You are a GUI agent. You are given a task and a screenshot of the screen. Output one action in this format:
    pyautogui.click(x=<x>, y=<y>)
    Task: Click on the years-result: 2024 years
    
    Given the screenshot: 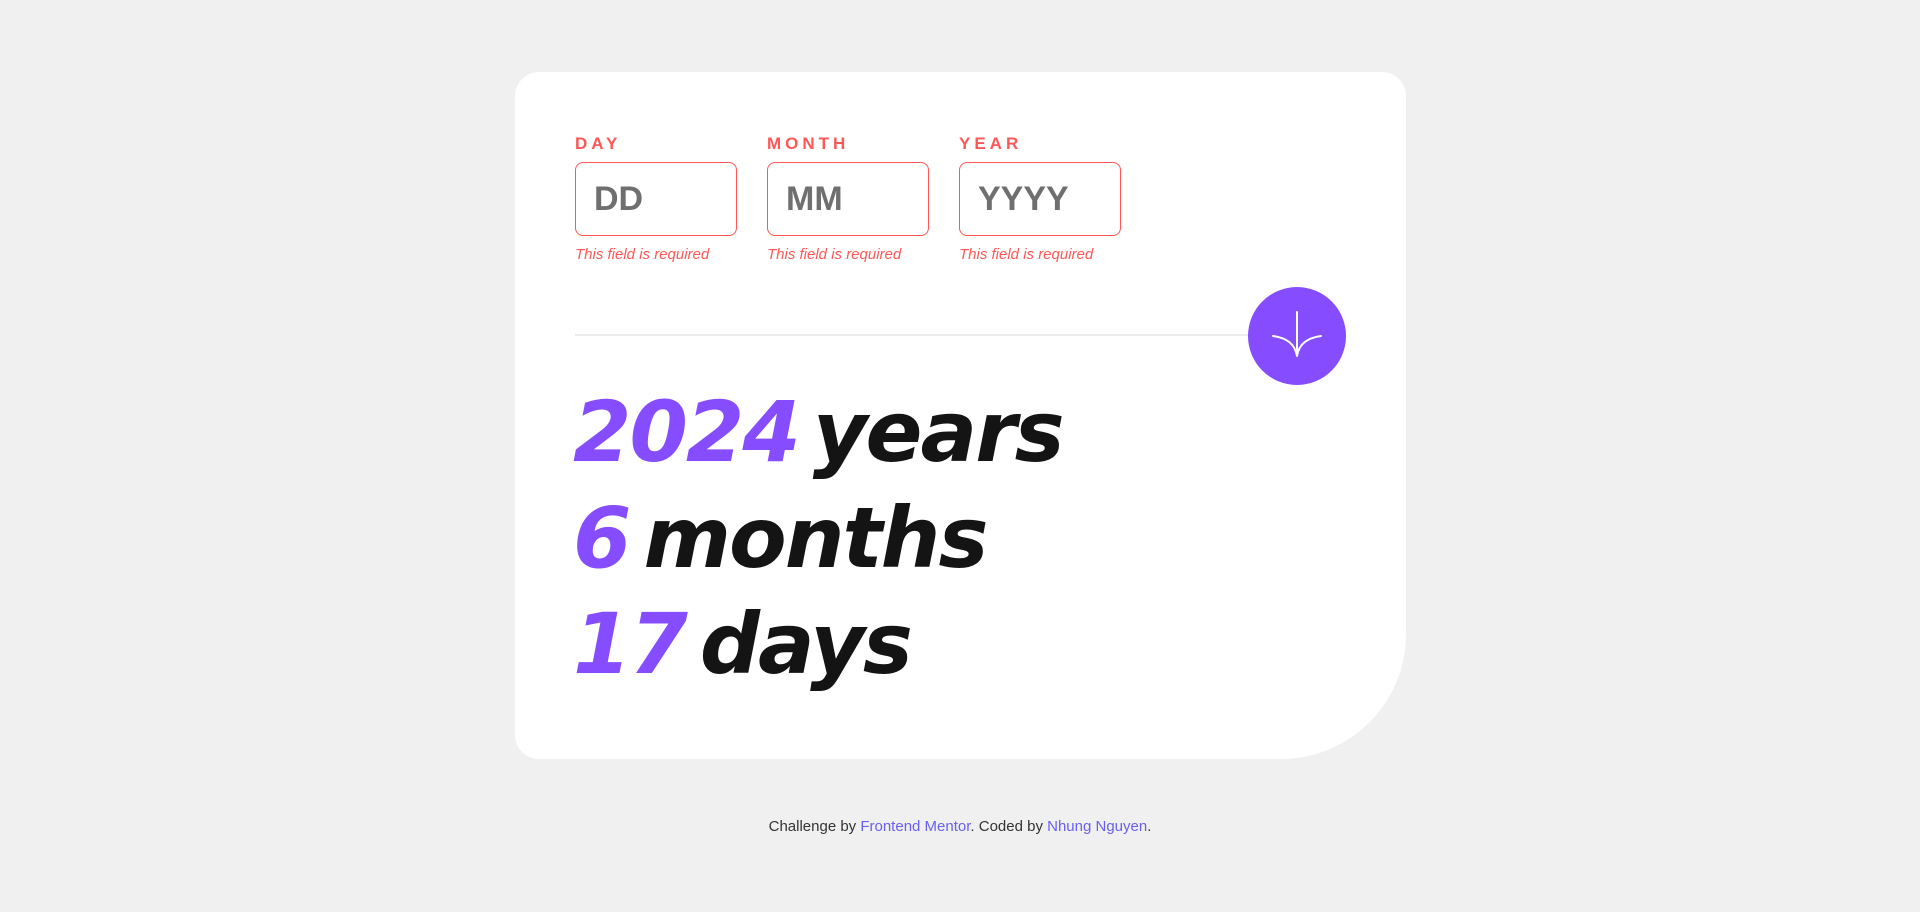 What is the action you would take?
    pyautogui.click(x=819, y=432)
    